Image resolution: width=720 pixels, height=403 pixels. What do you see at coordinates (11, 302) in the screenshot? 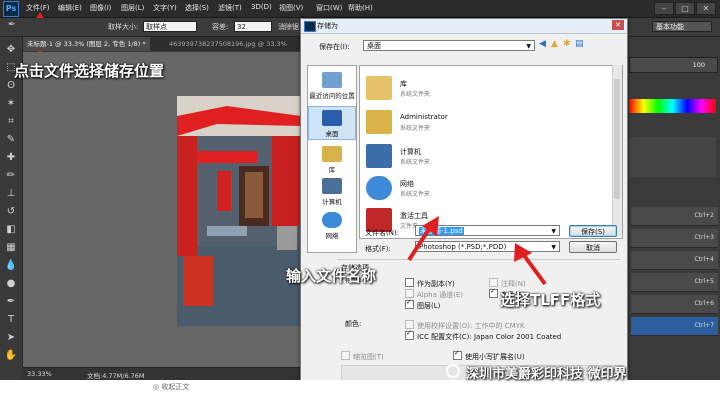
I see `pen-tool-icon: ✒` at bounding box center [11, 302].